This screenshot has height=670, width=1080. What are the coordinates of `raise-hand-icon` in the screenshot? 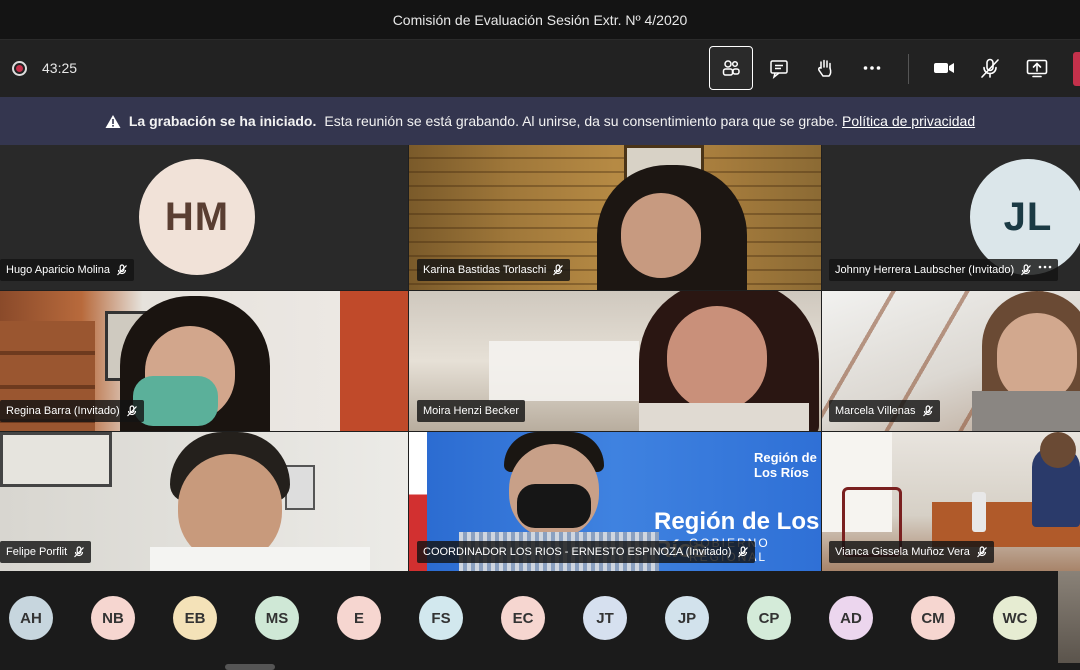 It's located at (825, 68).